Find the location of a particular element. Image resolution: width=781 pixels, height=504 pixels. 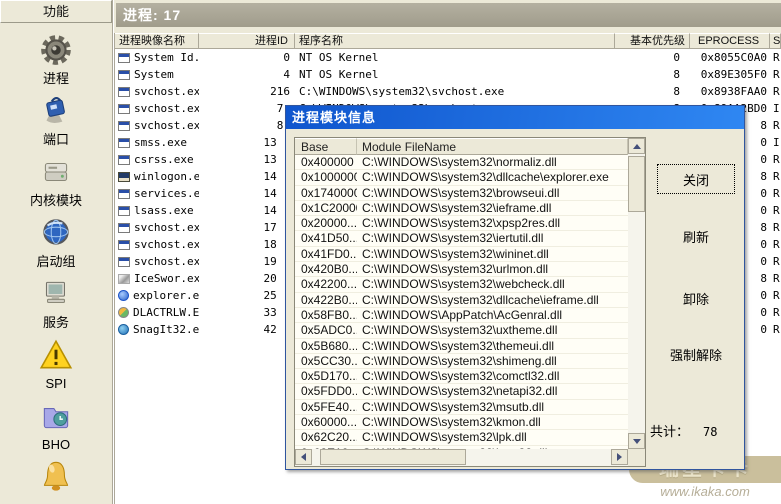

sidebar-item-label: BHO is located at coordinates (56, 444).